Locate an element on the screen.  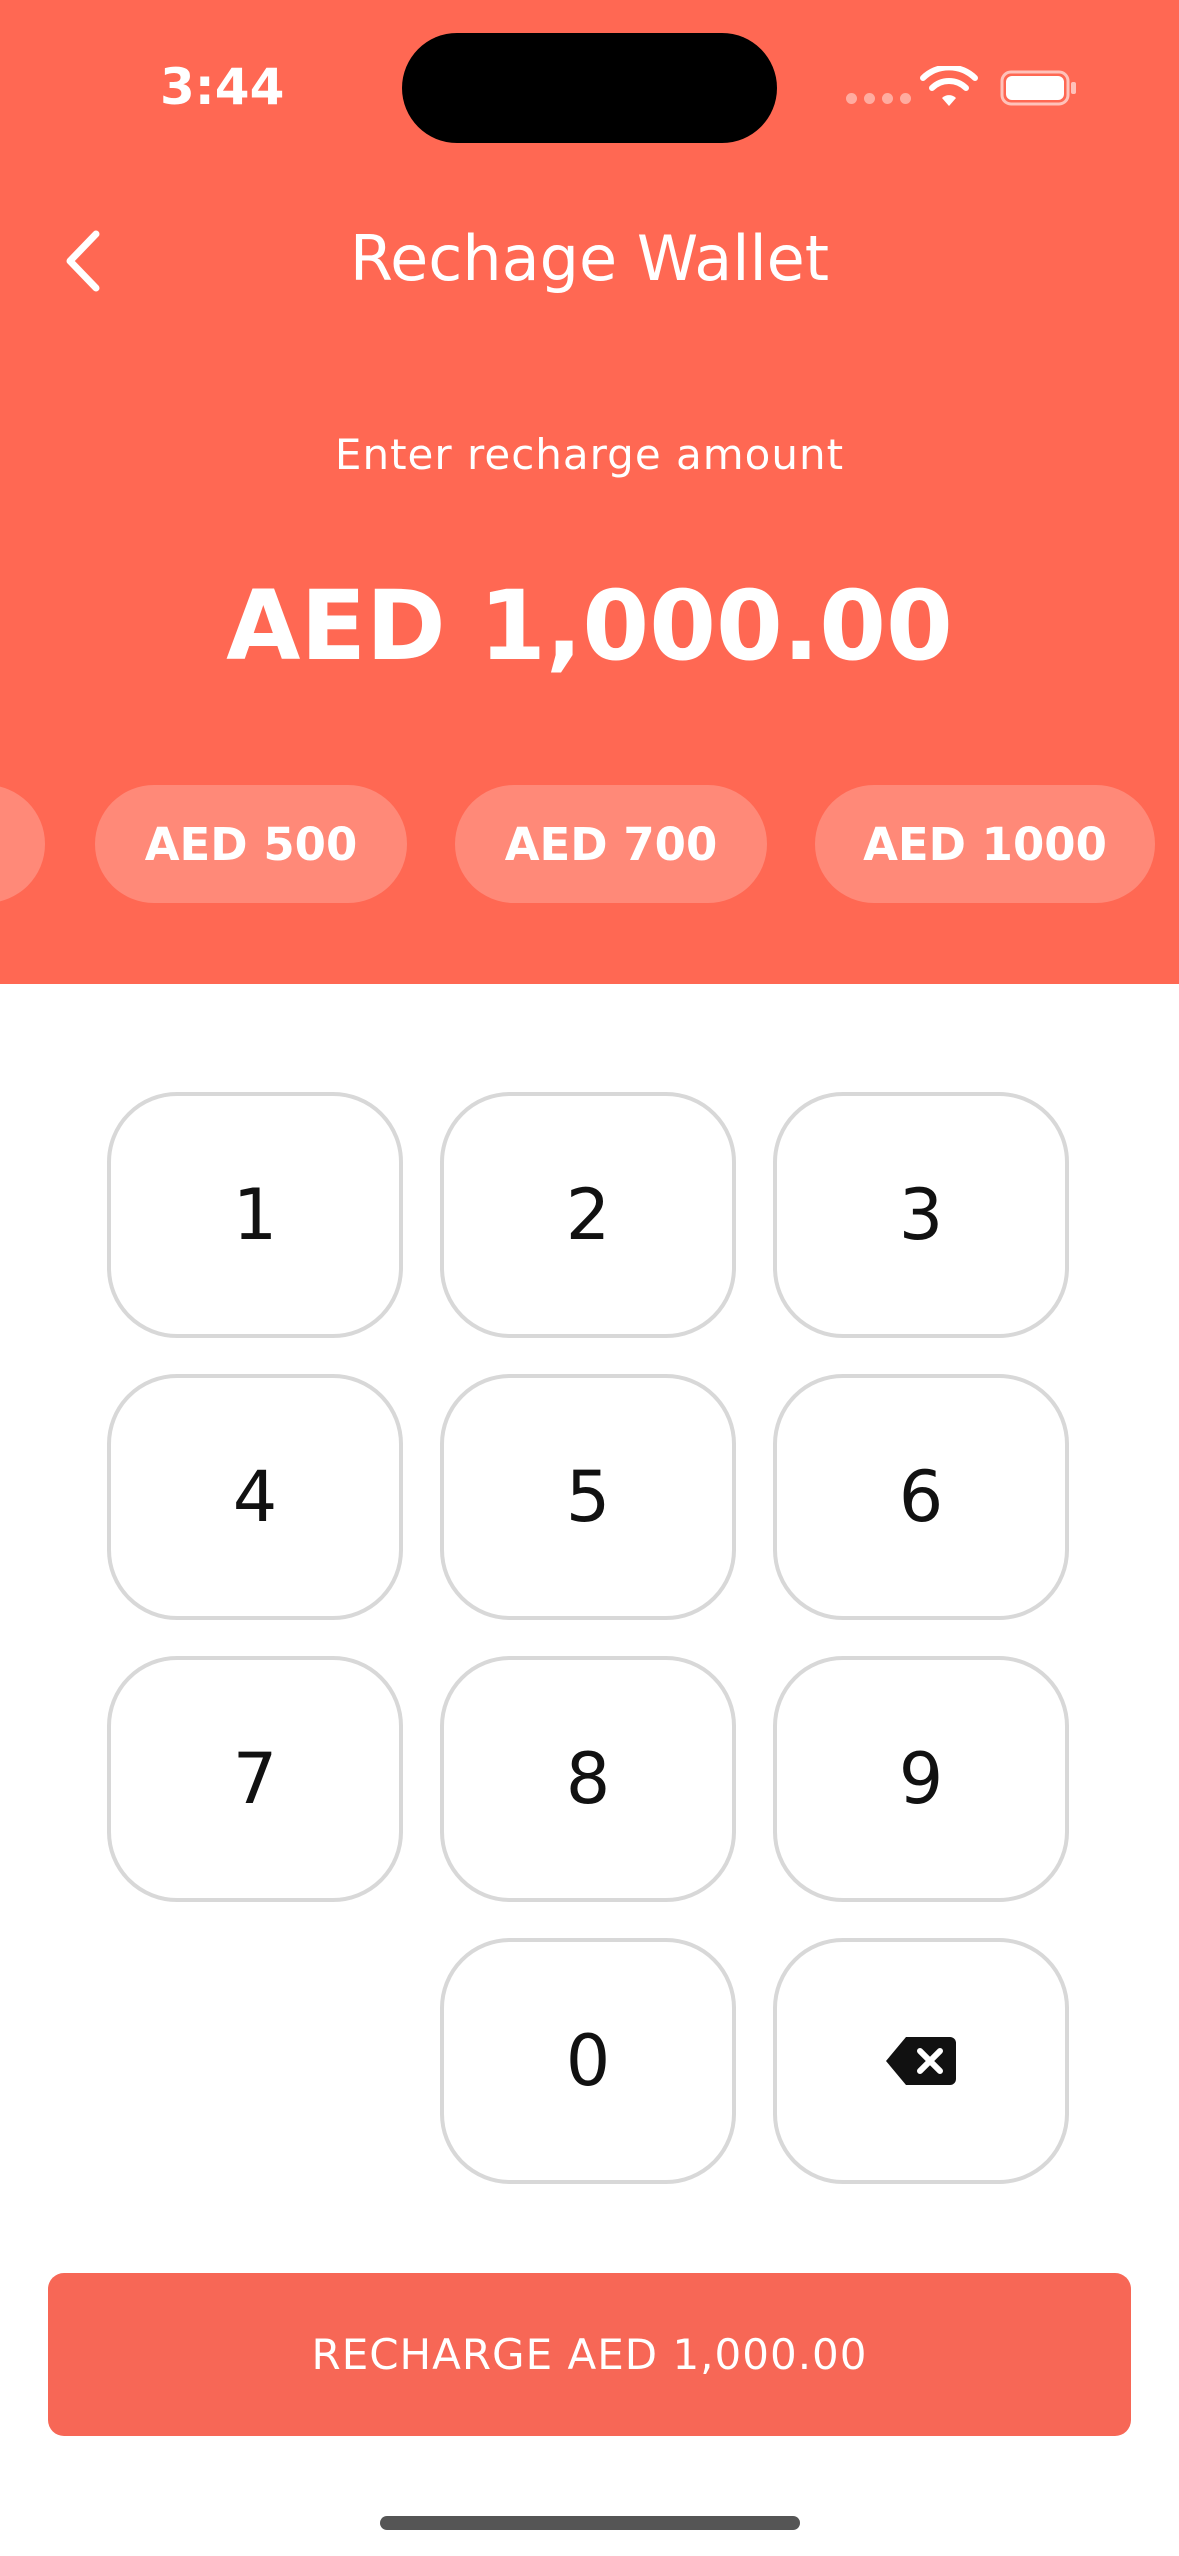
preset-chip-1000: AED 1000 is located at coordinates (985, 844).